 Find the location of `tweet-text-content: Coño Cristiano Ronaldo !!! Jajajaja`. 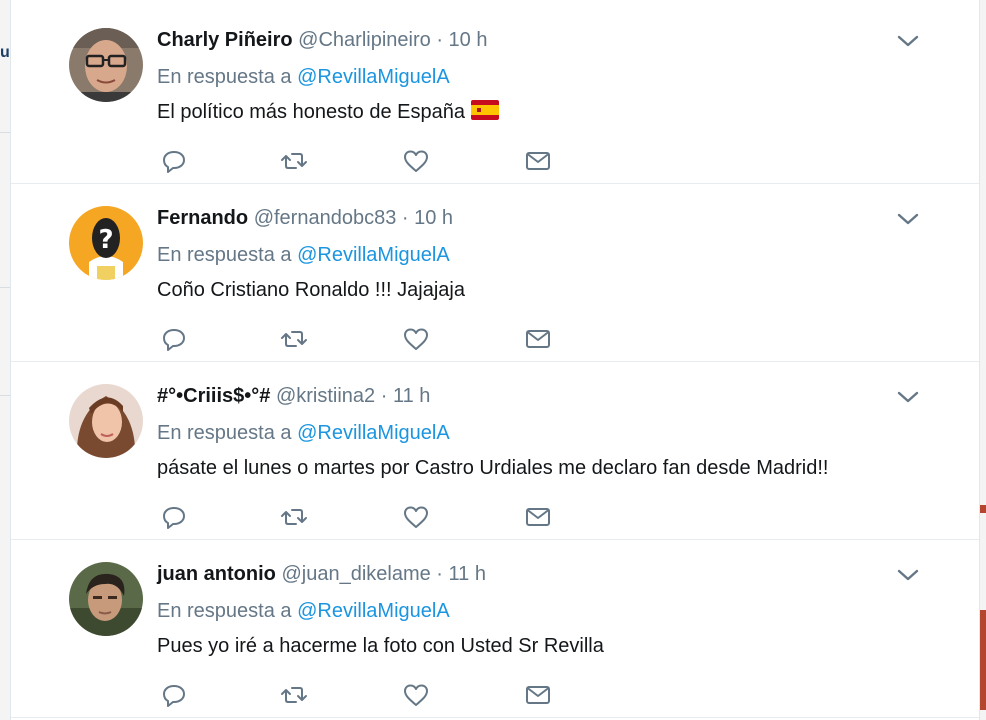

tweet-text-content: Coño Cristiano Ronaldo !!! Jajajaja is located at coordinates (311, 290).